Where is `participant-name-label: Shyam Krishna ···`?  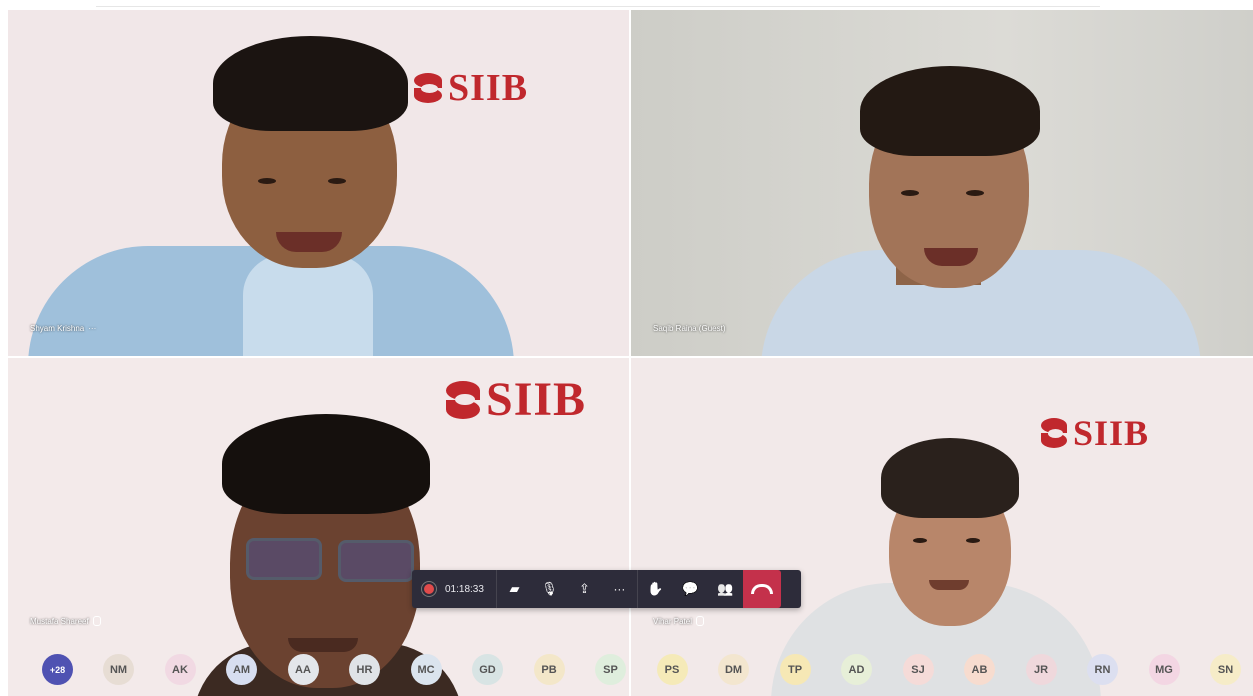 participant-name-label: Shyam Krishna ··· is located at coordinates (63, 328).